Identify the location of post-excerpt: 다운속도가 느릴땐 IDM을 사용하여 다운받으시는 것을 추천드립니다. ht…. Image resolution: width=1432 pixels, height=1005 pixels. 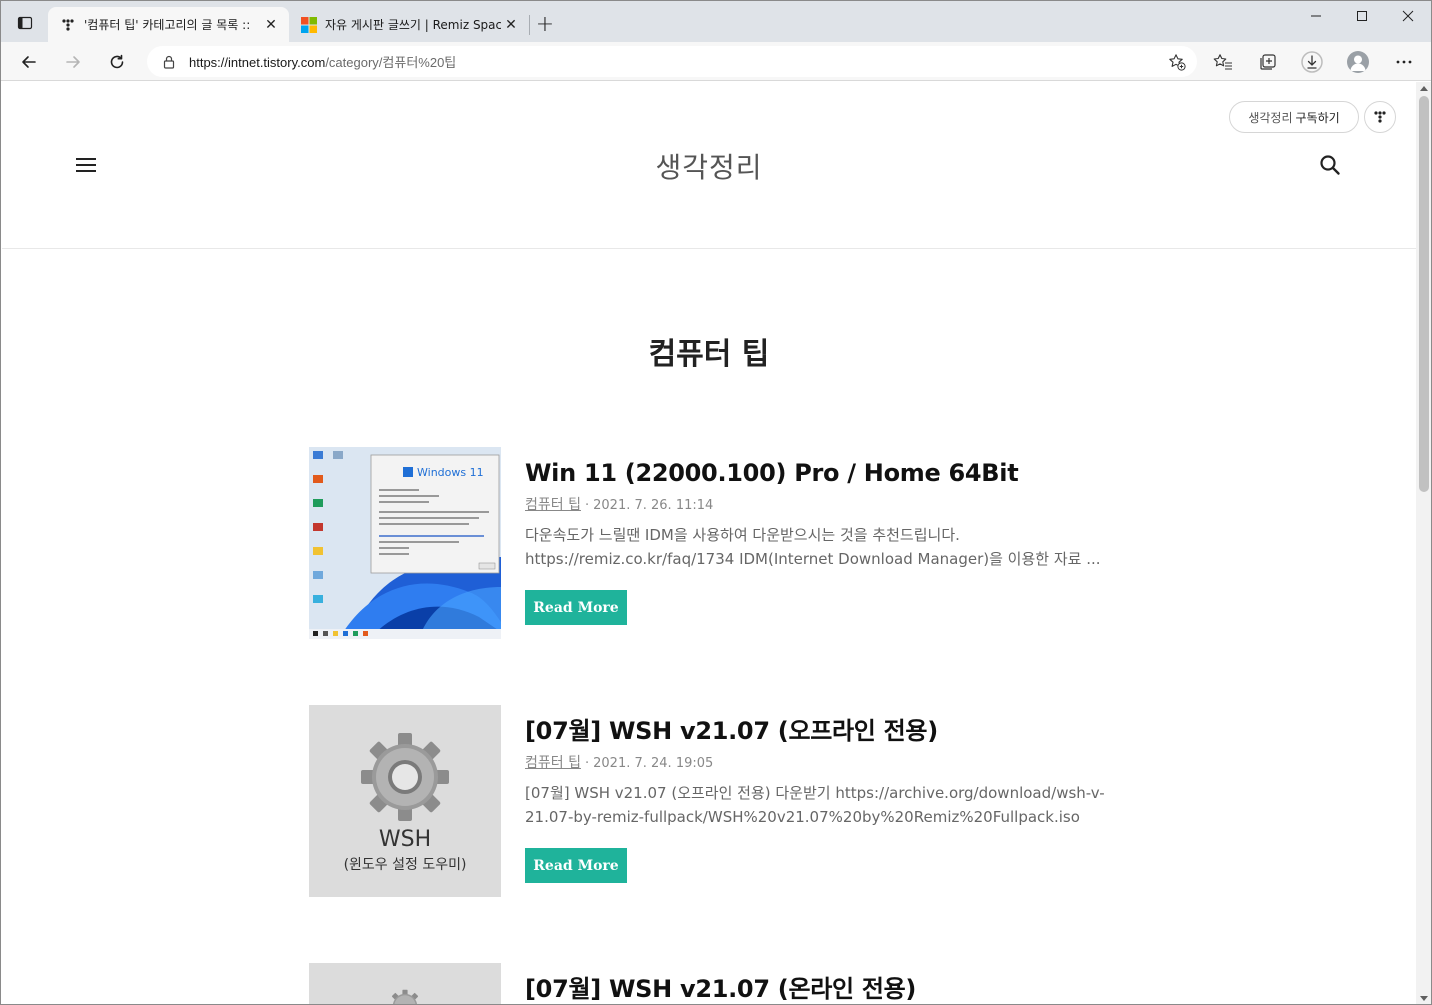
(813, 547).